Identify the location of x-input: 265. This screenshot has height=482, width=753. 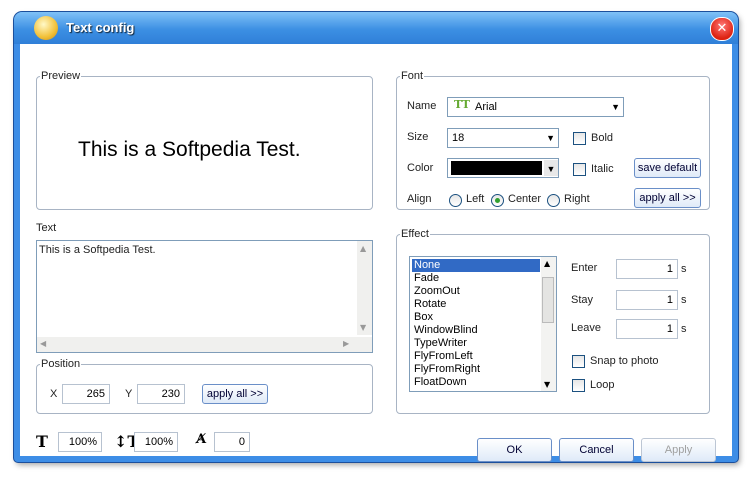
(86, 394).